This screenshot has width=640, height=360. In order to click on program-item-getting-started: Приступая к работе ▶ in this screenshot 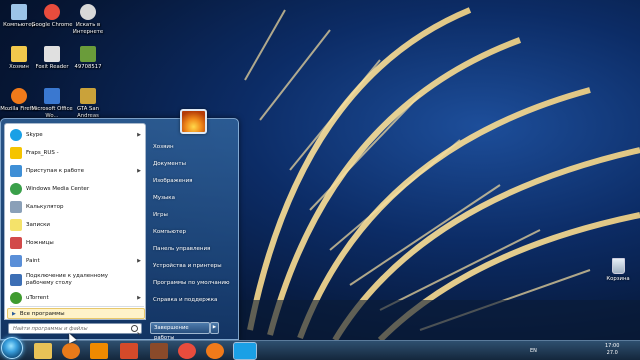, I will do `click(76, 171)`.